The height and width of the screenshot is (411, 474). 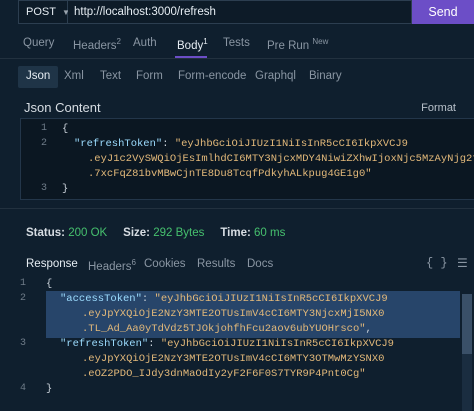 I want to click on time-label: Time:, so click(x=235, y=233).